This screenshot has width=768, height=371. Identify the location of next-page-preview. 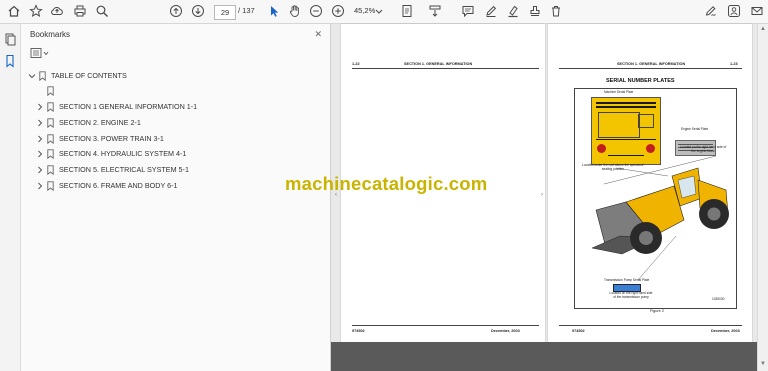
(544, 356).